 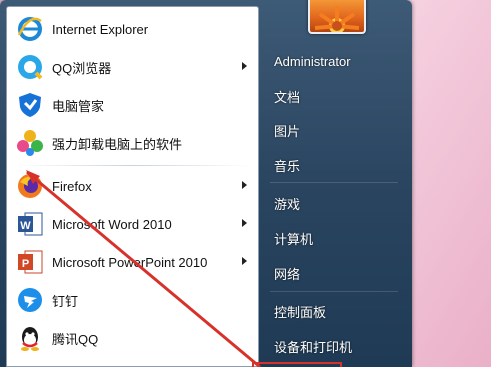 What do you see at coordinates (335, 165) in the screenshot?
I see `music-link: 音乐` at bounding box center [335, 165].